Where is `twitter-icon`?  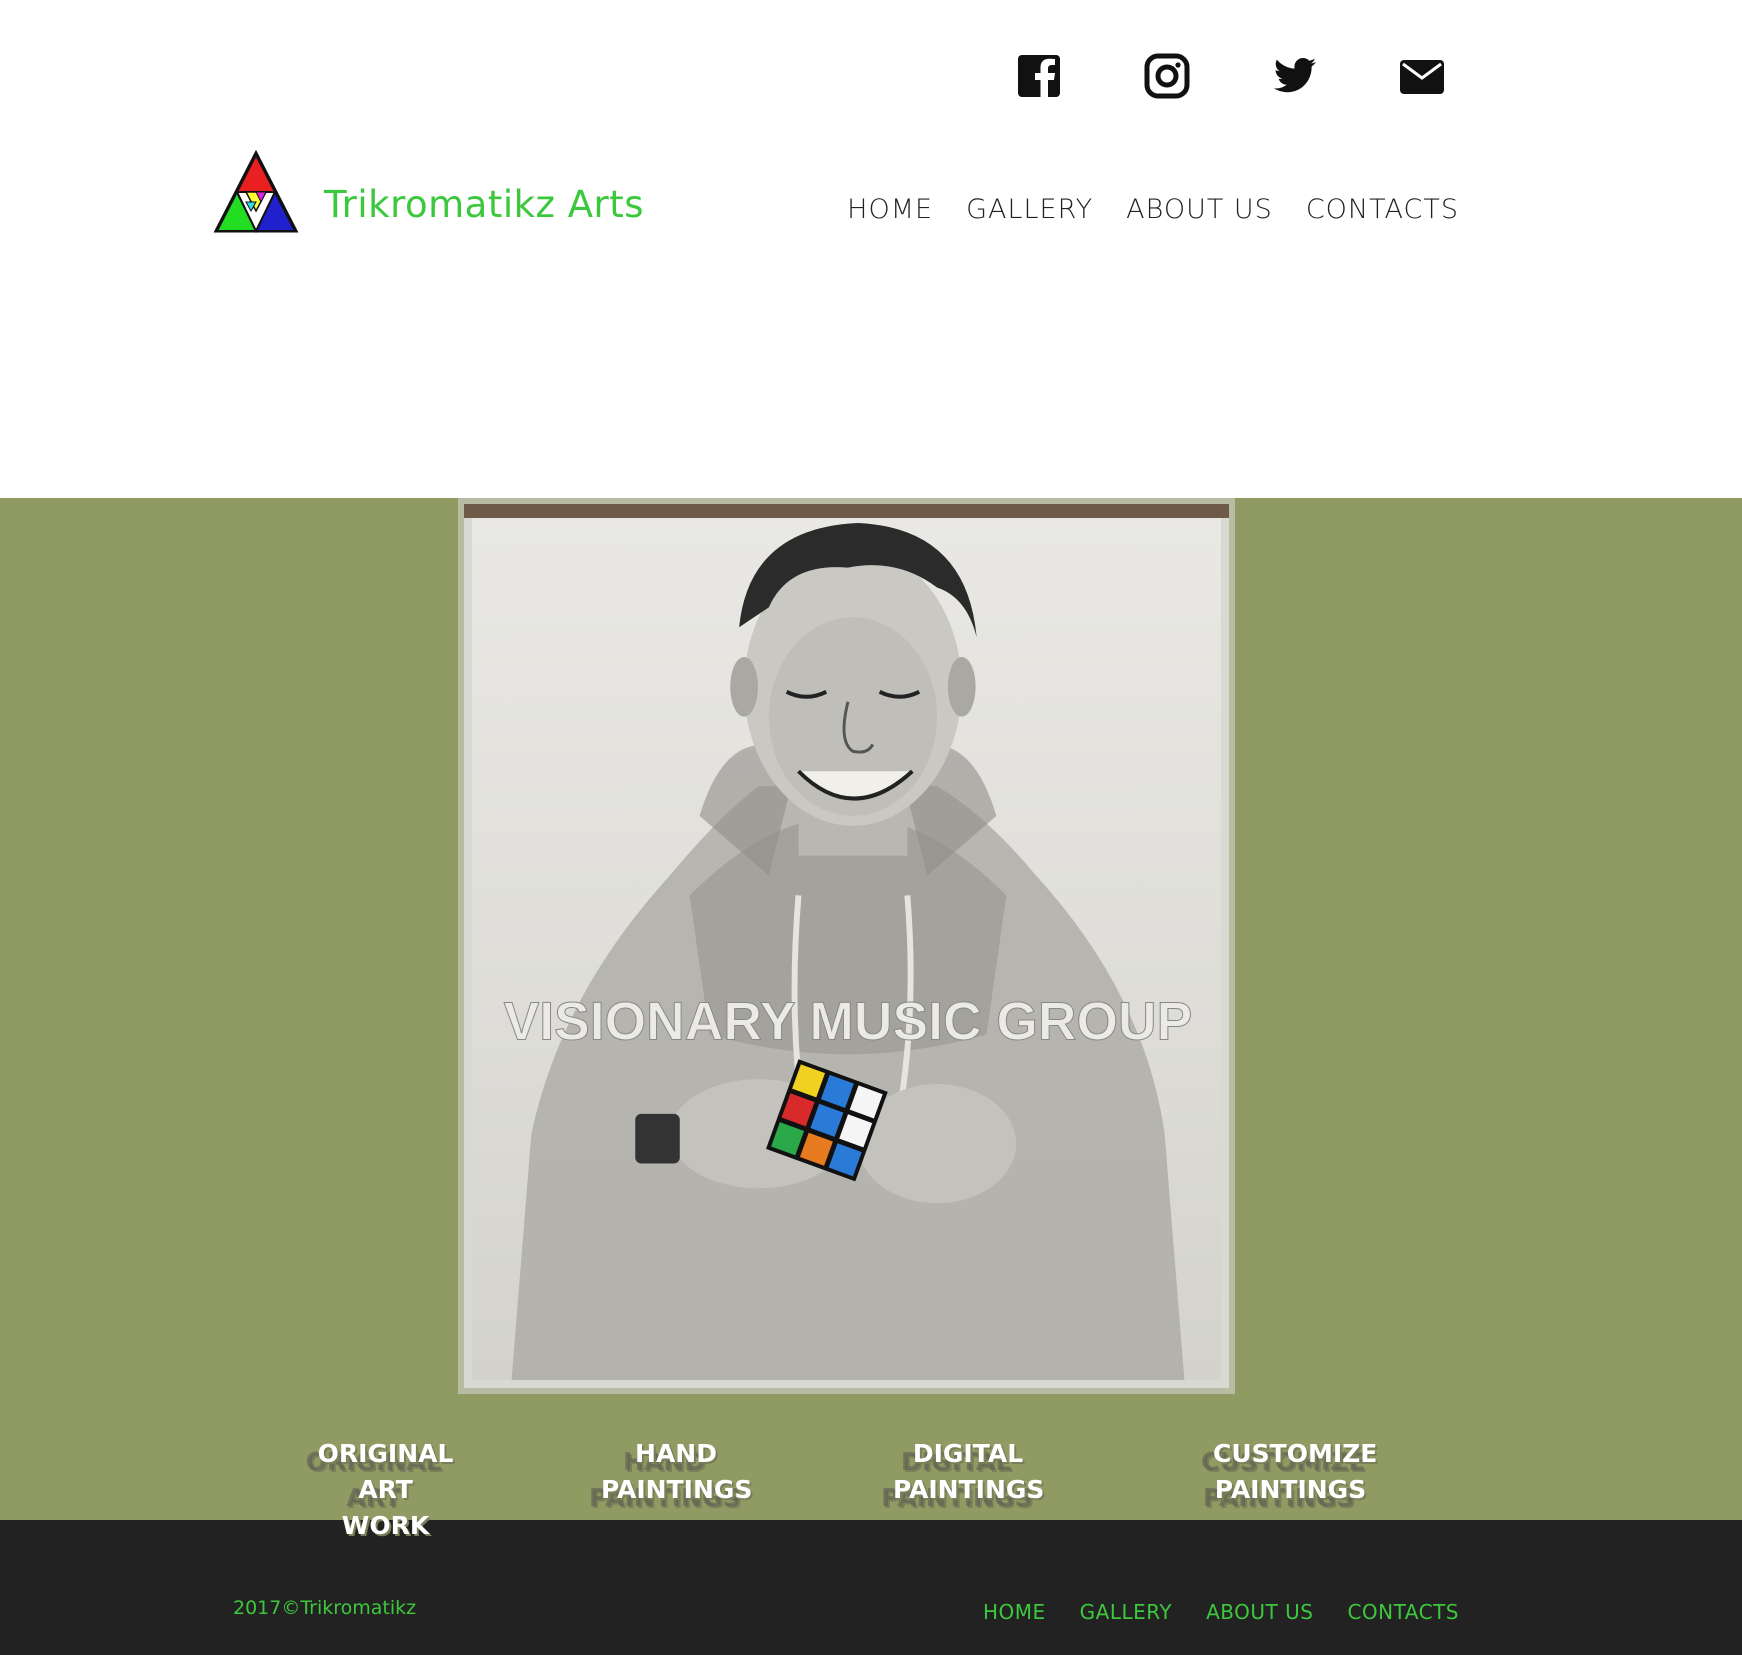
twitter-icon is located at coordinates (1294, 75).